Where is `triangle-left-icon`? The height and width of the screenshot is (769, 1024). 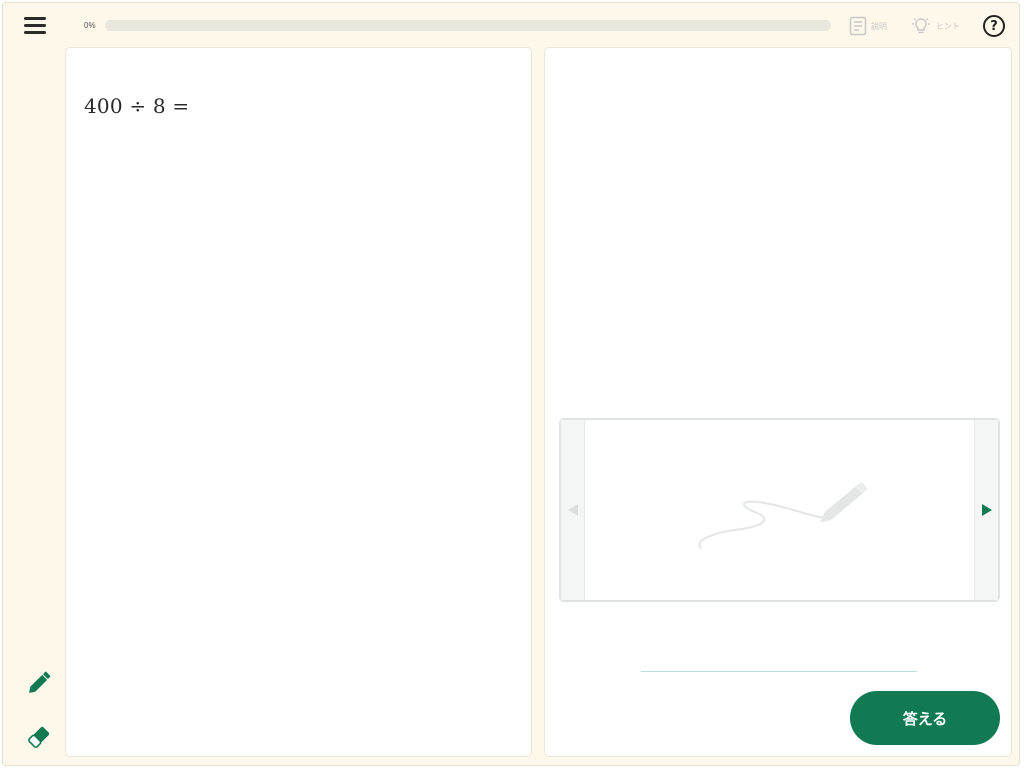
triangle-left-icon is located at coordinates (572, 510).